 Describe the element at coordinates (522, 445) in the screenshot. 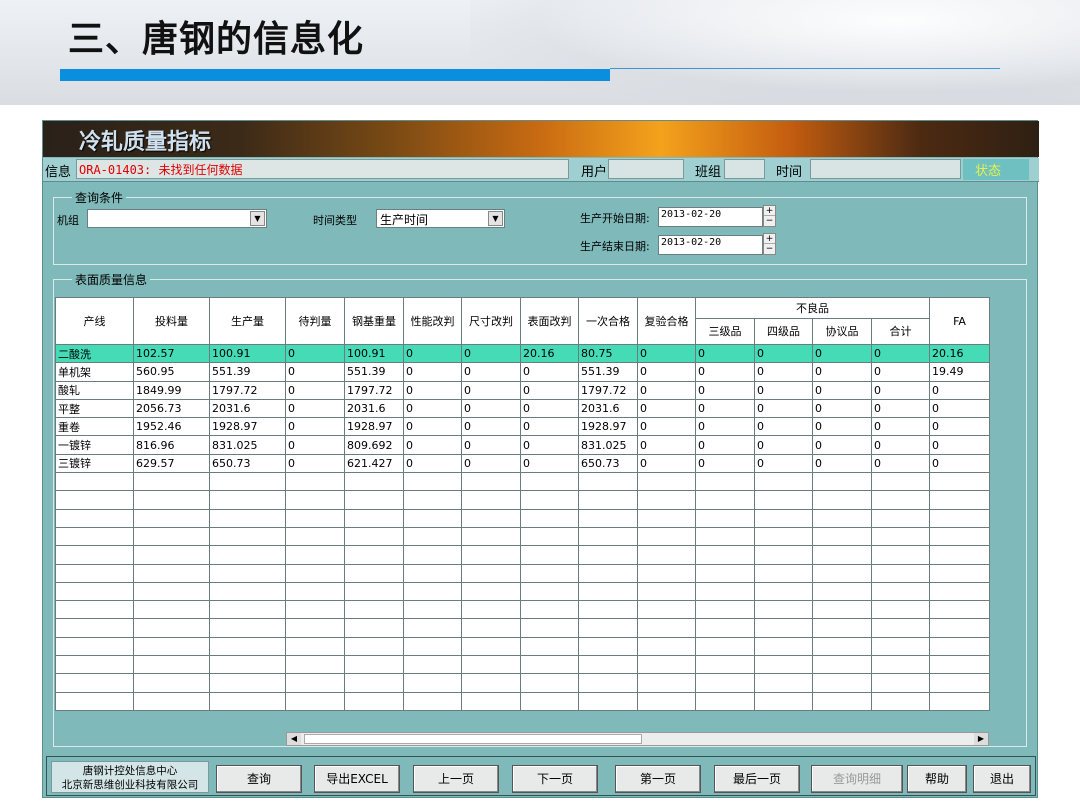

I see `table-row: 一镀锌 816.96 831.025 0 809.692 0 0 0 831.025 0 0 0 0 0 0` at that location.